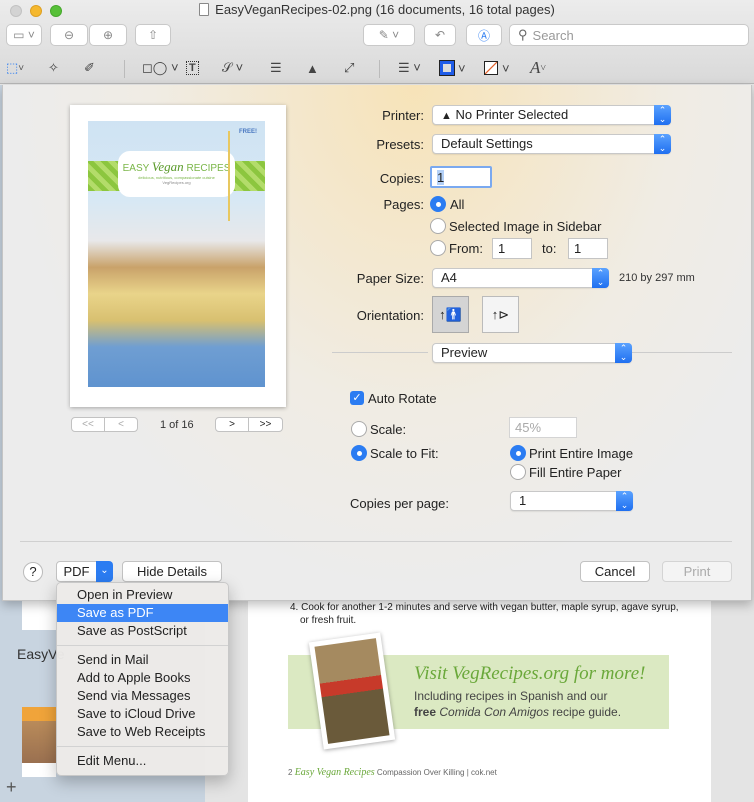 The height and width of the screenshot is (802, 754). Describe the element at coordinates (176, 182) in the screenshot. I see `cover-url: VegRecipes.org` at that location.